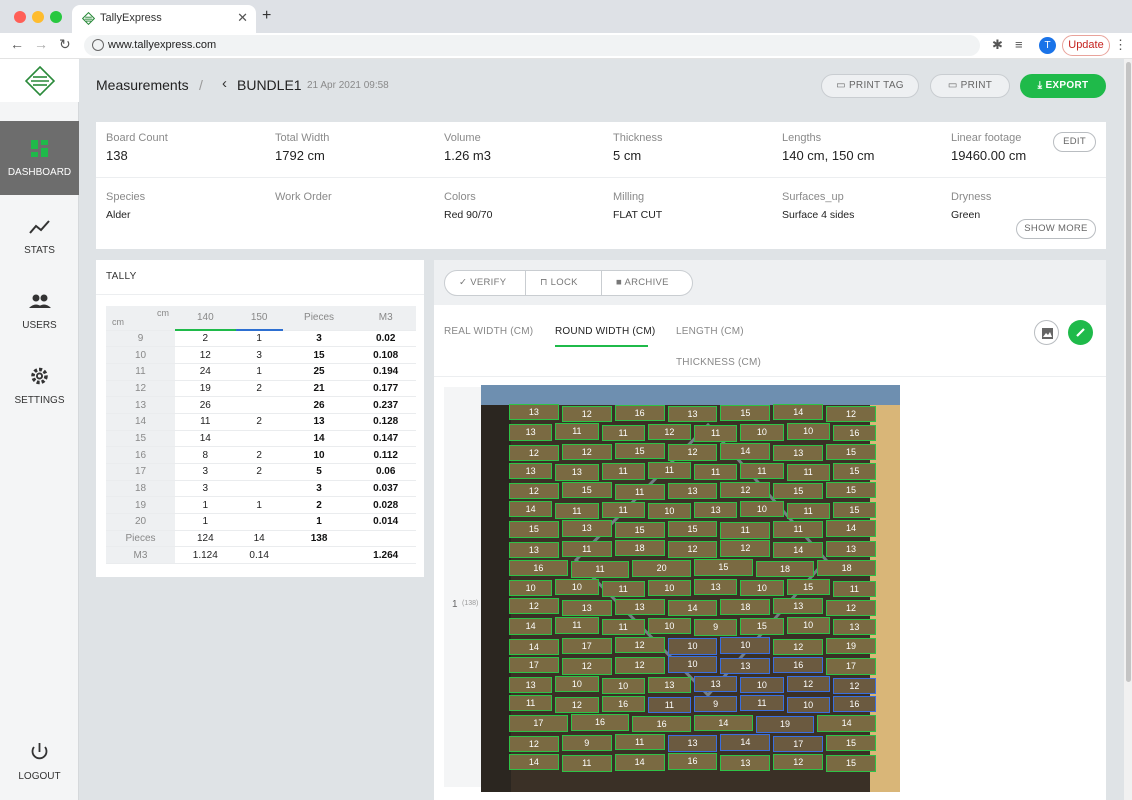 This screenshot has height=800, width=1132. What do you see at coordinates (1080, 332) in the screenshot?
I see `edit-measurements-button` at bounding box center [1080, 332].